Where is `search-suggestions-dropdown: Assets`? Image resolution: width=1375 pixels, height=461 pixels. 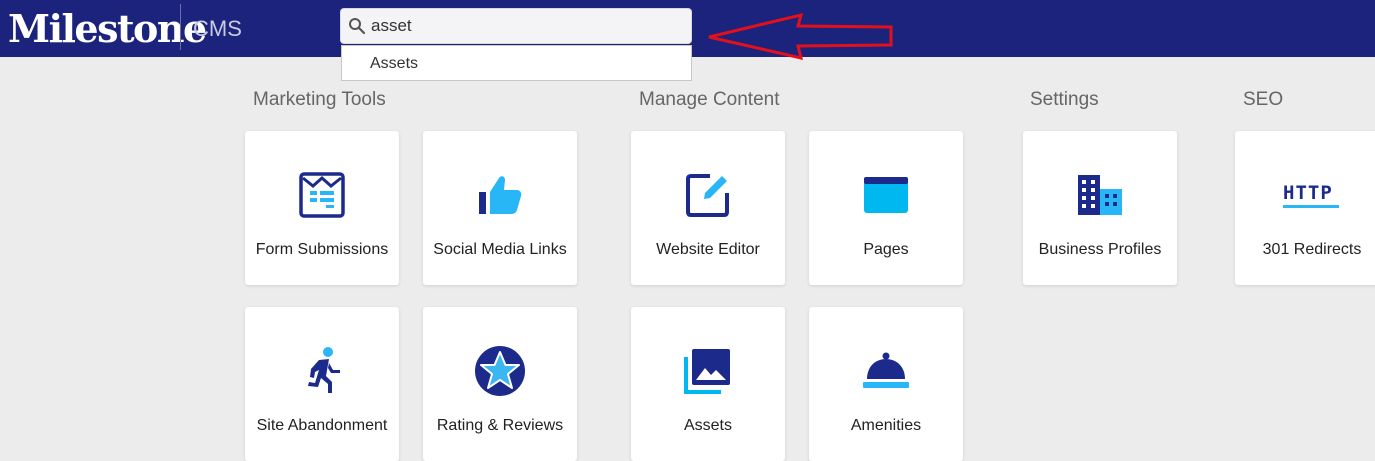
search-suggestions-dropdown: Assets is located at coordinates (516, 63).